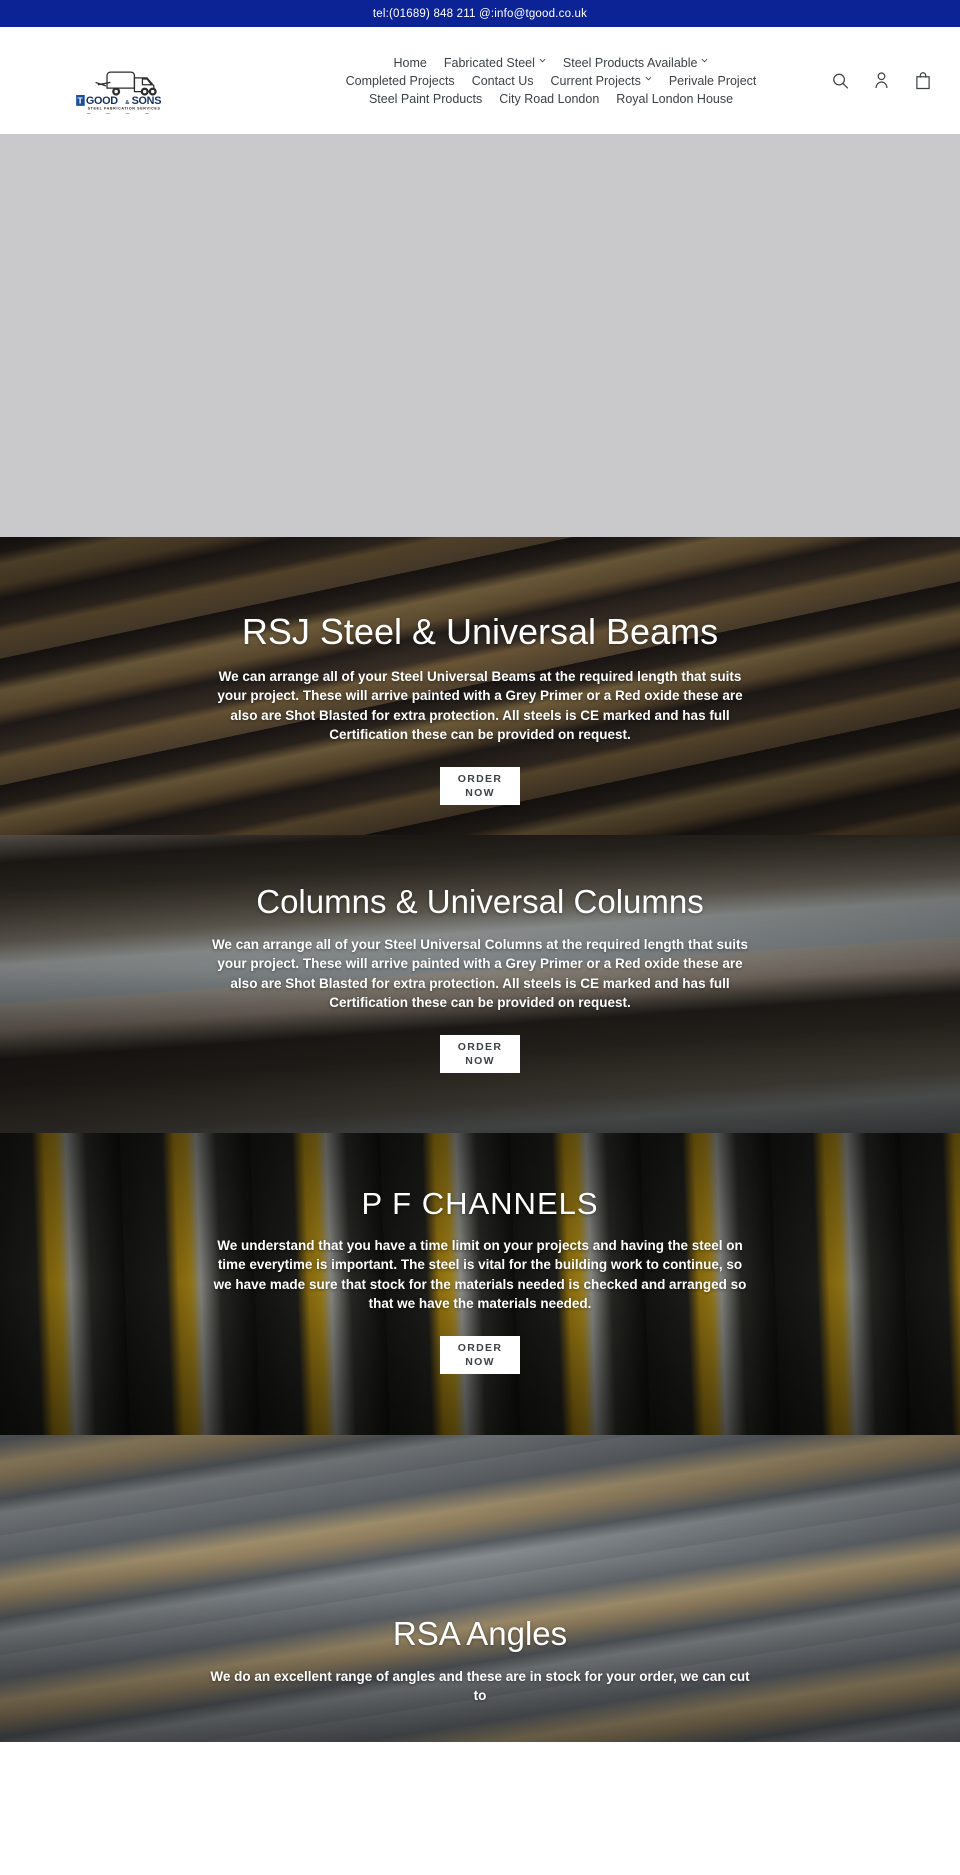  Describe the element at coordinates (480, 632) in the screenshot. I see `section-title: RSJ Steel & Universal Beams` at that location.